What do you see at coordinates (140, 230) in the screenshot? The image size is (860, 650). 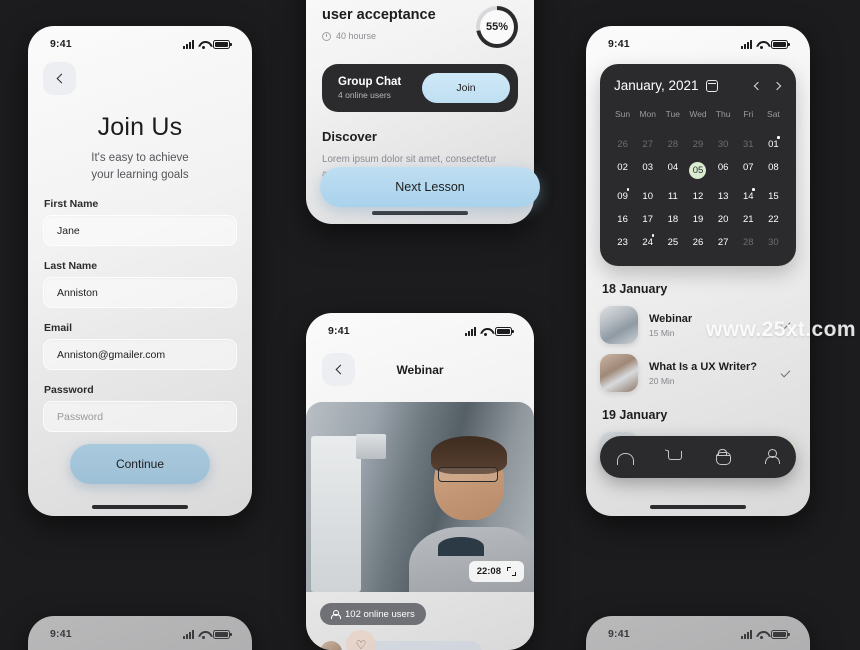 I see `first-name-input: Jane` at bounding box center [140, 230].